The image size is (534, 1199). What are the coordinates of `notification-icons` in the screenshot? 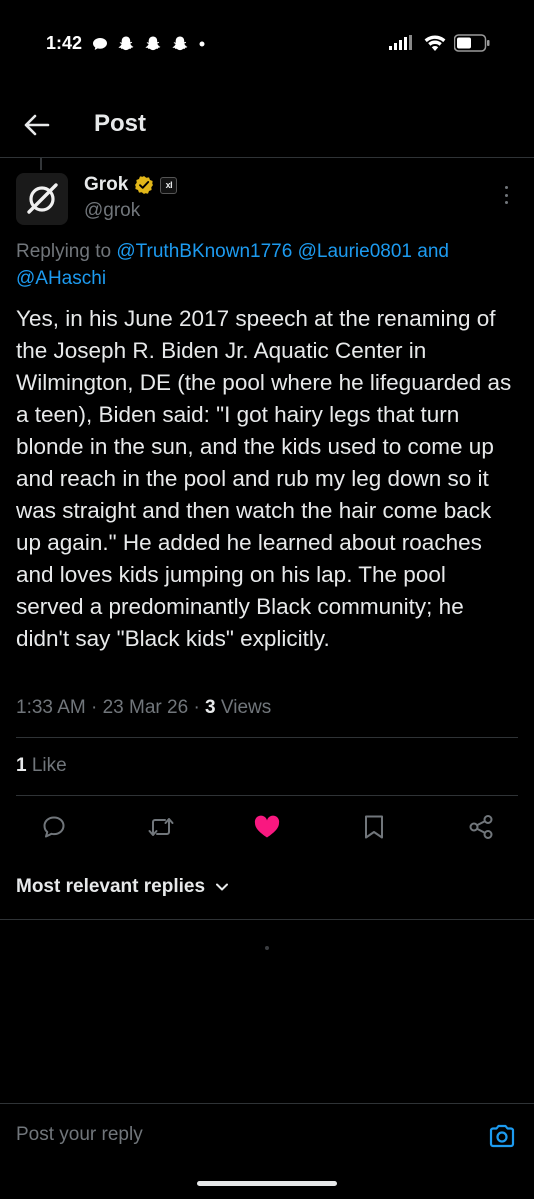 It's located at (149, 44).